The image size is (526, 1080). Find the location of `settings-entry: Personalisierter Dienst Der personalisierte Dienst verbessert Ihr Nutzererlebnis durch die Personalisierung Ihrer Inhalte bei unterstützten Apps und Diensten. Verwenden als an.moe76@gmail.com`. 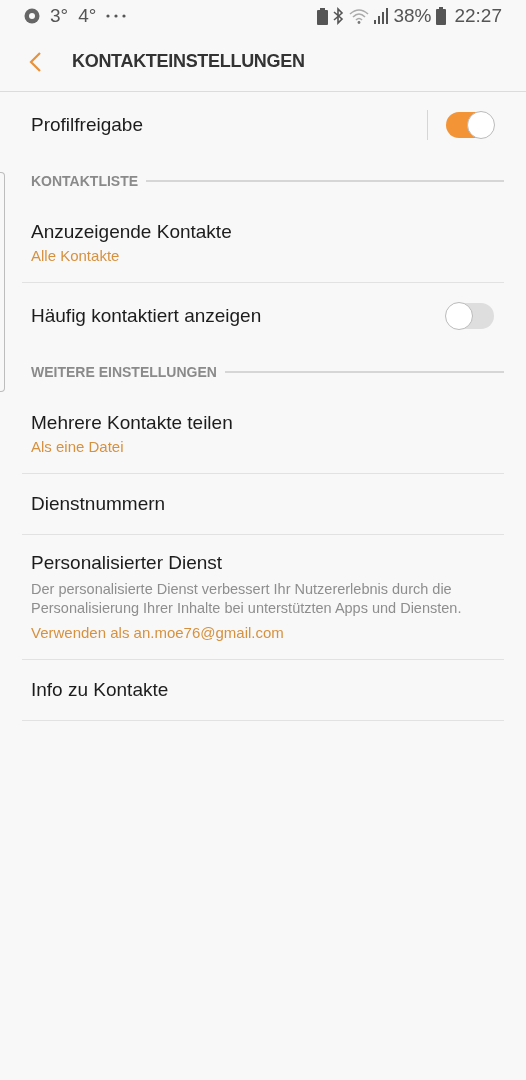

settings-entry: Personalisierter Dienst Der personalisierte Dienst verbessert Ihr Nutzererlebnis durch die Personalisierung Ihrer Inhalte bei unterstützten Apps und Diensten. Verwenden als an.moe76@gmail.com is located at coordinates (263, 597).